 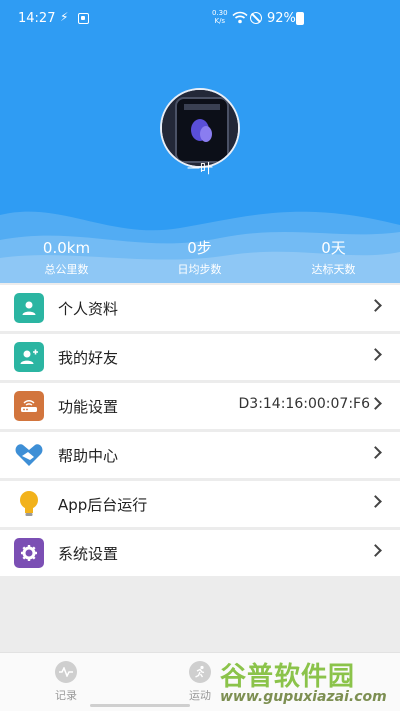 What do you see at coordinates (240, 17) in the screenshot?
I see `wifi-icon` at bounding box center [240, 17].